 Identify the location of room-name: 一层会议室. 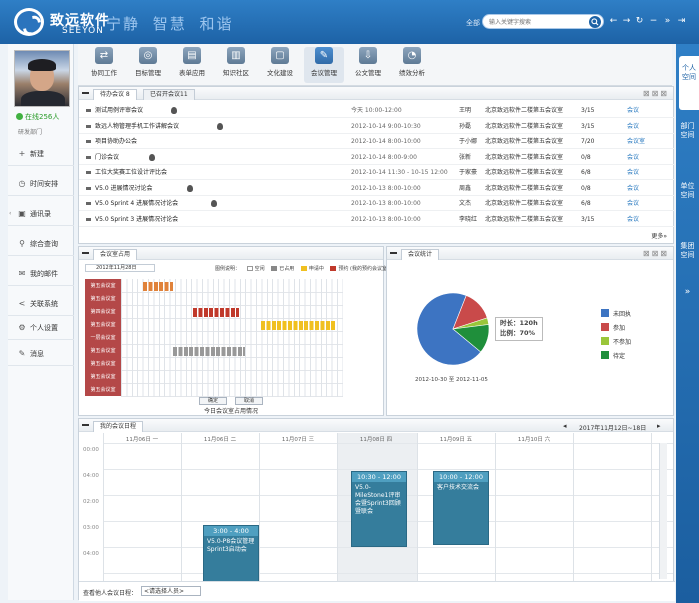
(103, 338).